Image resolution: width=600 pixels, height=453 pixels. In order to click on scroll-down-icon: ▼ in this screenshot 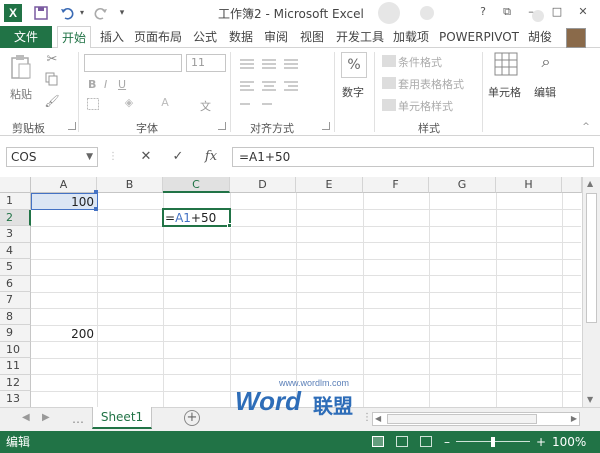, I will do `click(590, 399)`.